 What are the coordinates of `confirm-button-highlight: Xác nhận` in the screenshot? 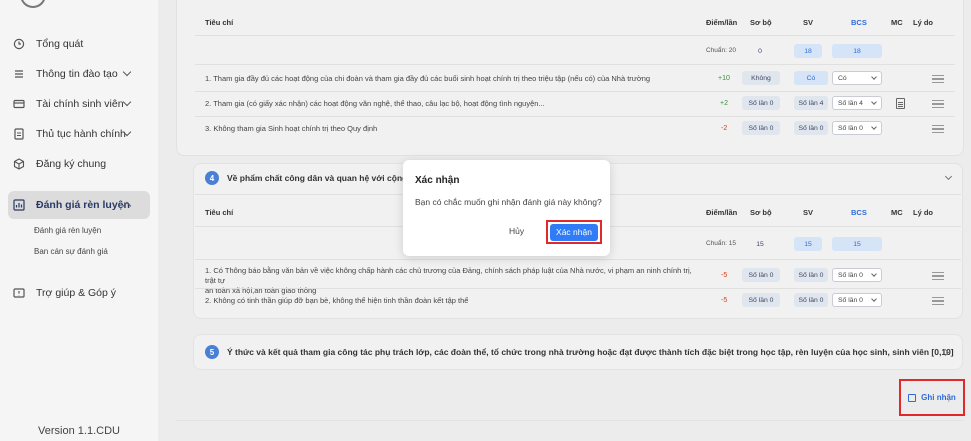 It's located at (574, 232).